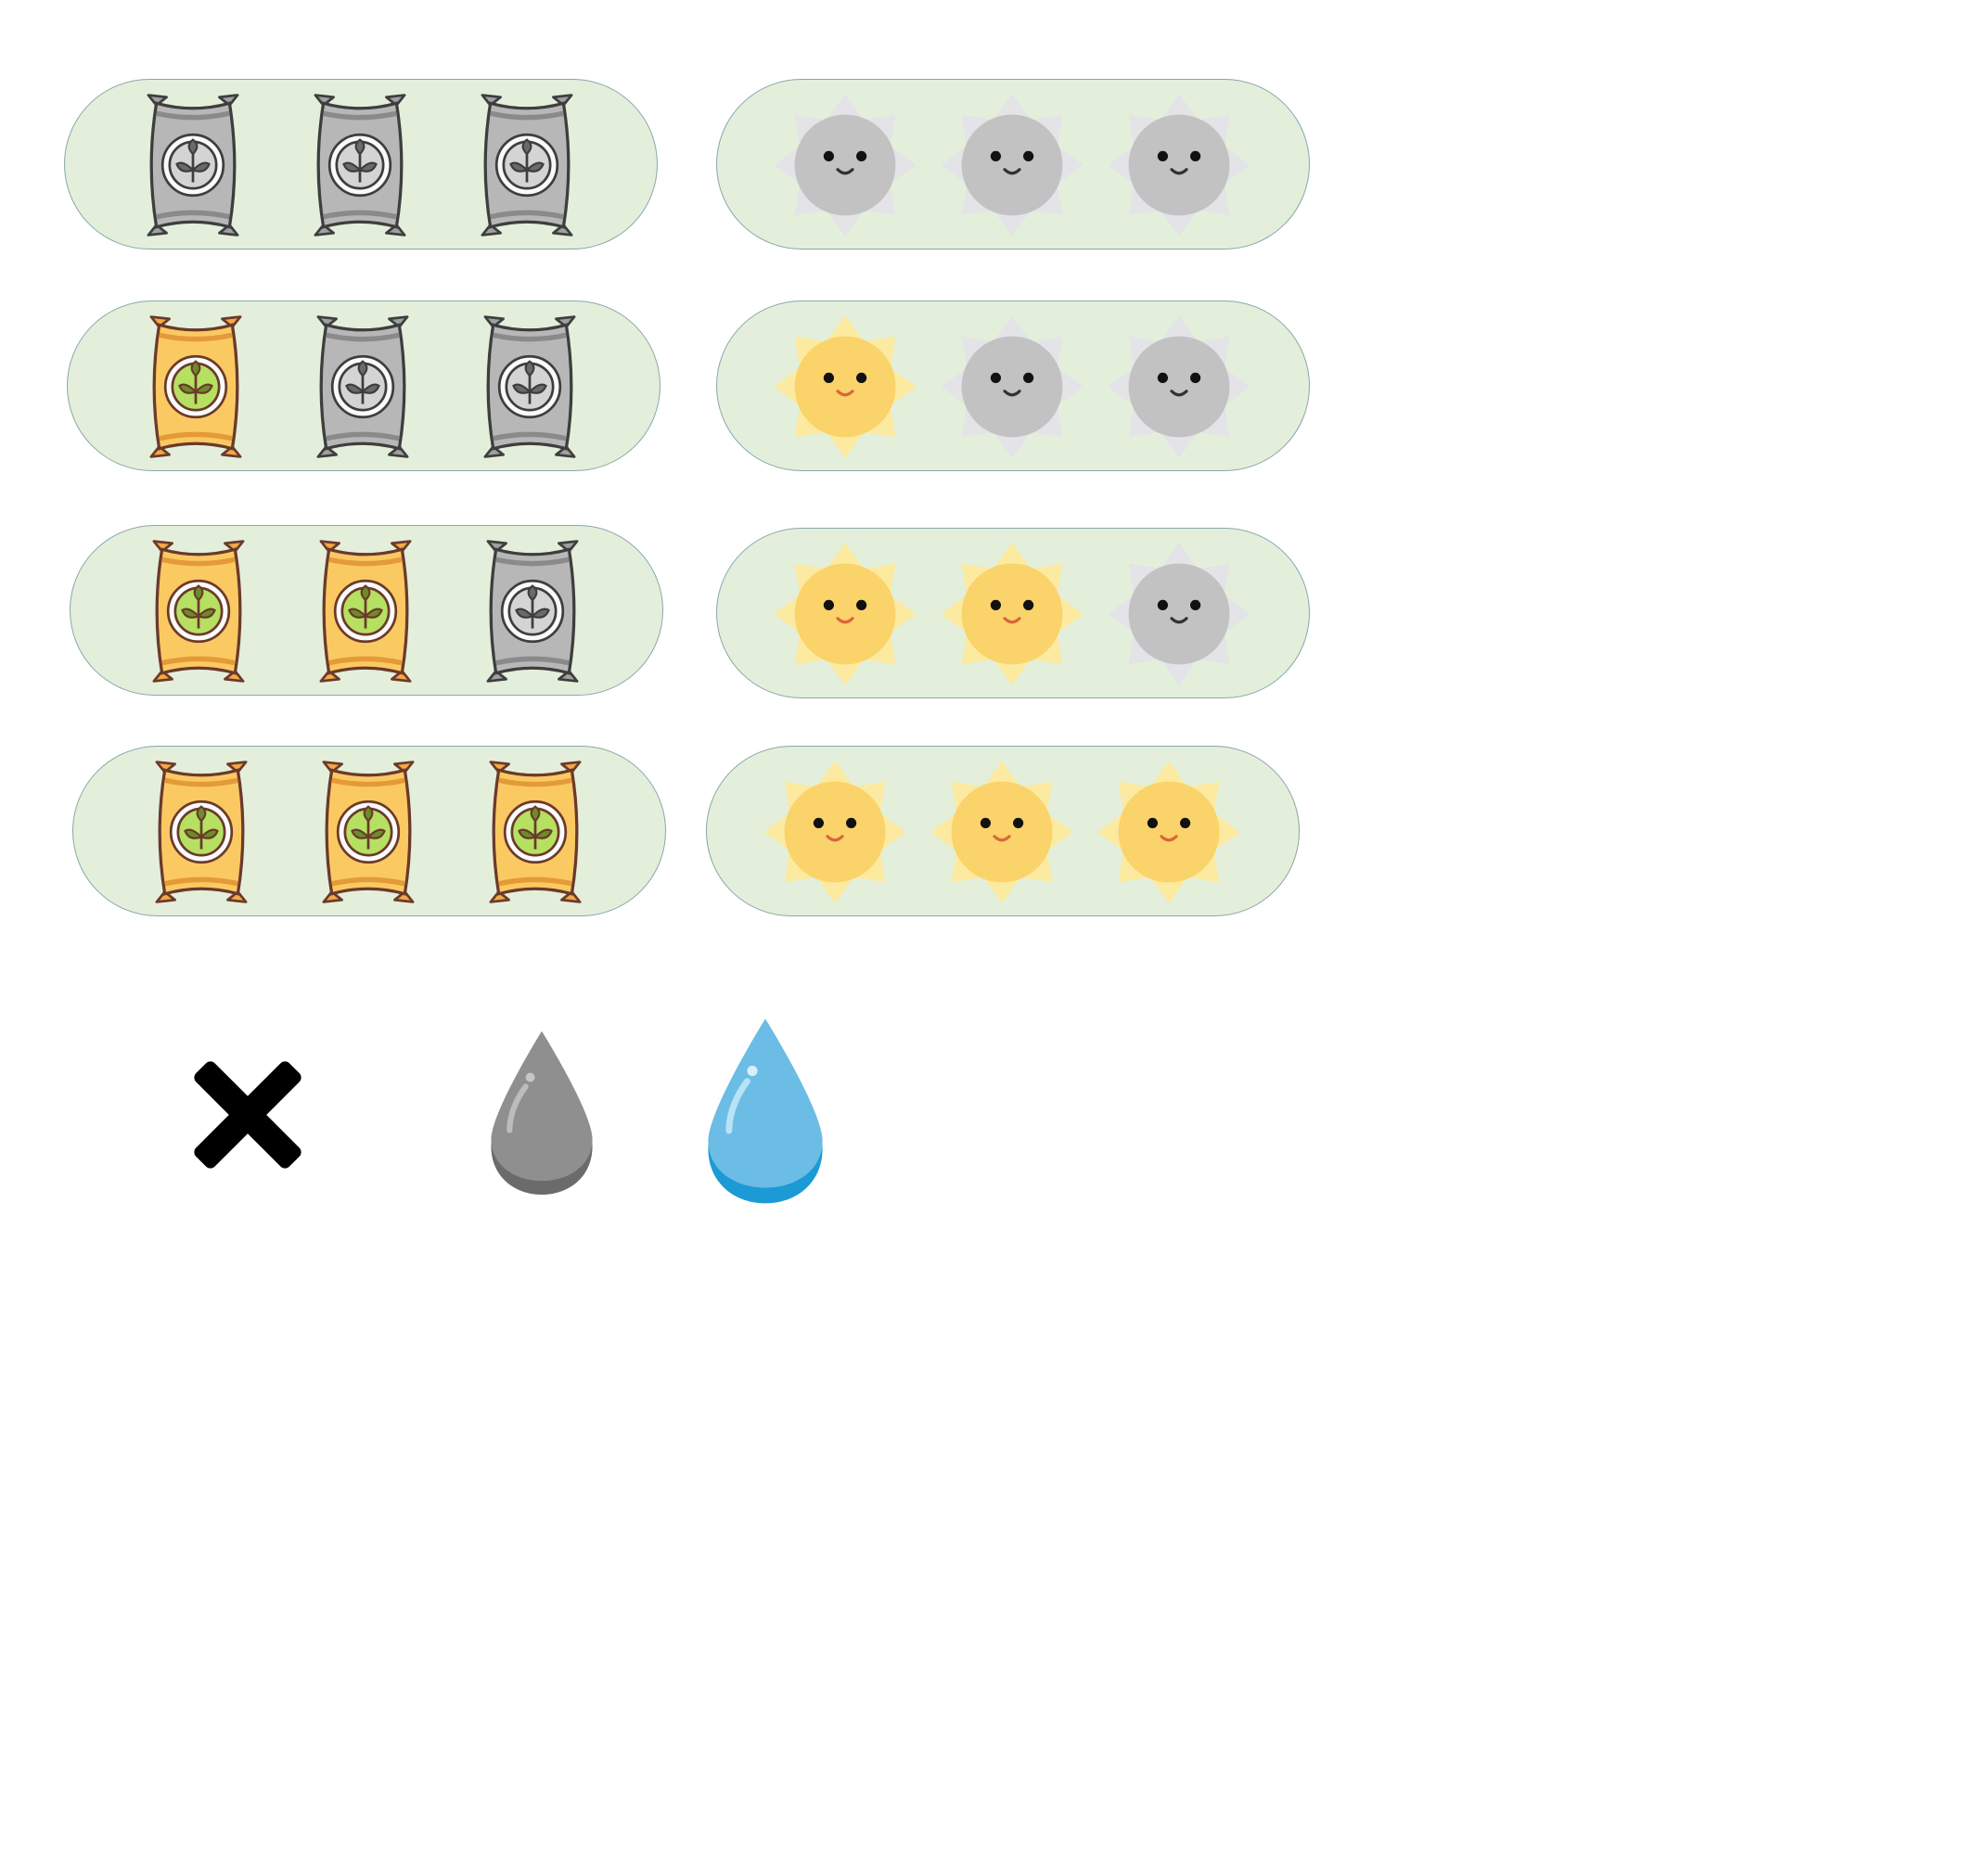  What do you see at coordinates (248, 1115) in the screenshot?
I see `close-x-icon` at bounding box center [248, 1115].